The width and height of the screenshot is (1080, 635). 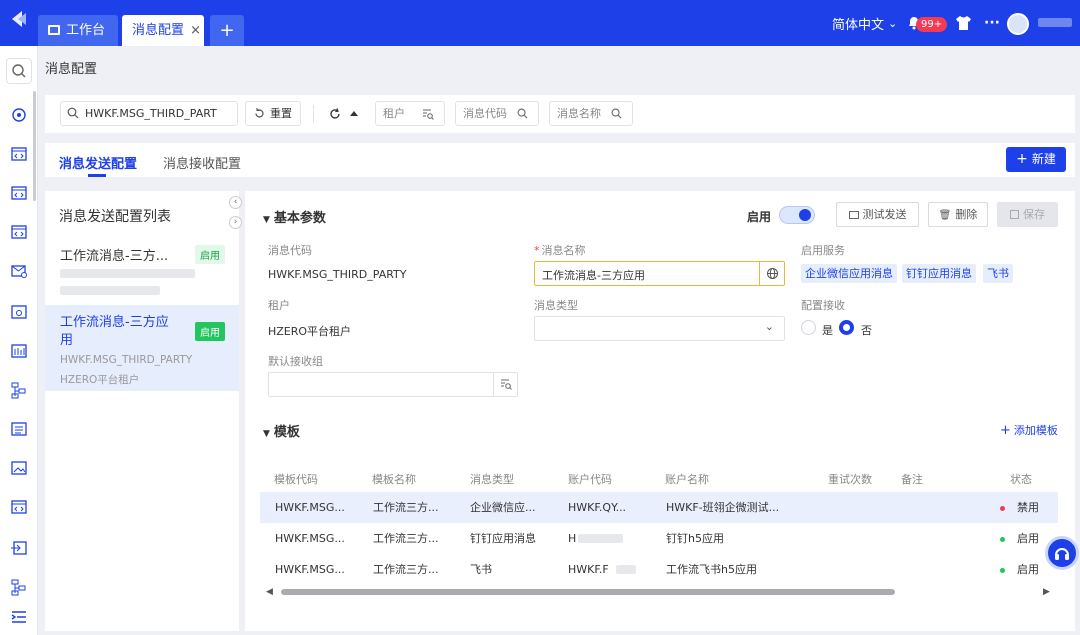 What do you see at coordinates (98, 162) in the screenshot?
I see `tab-message-send: 消息发送配置` at bounding box center [98, 162].